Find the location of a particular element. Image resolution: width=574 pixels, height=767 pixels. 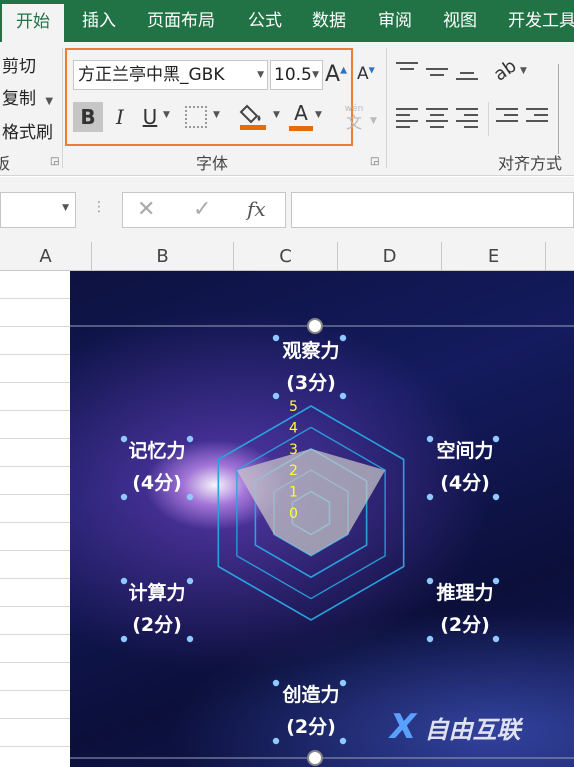

font-color-button: A is located at coordinates (301, 116).